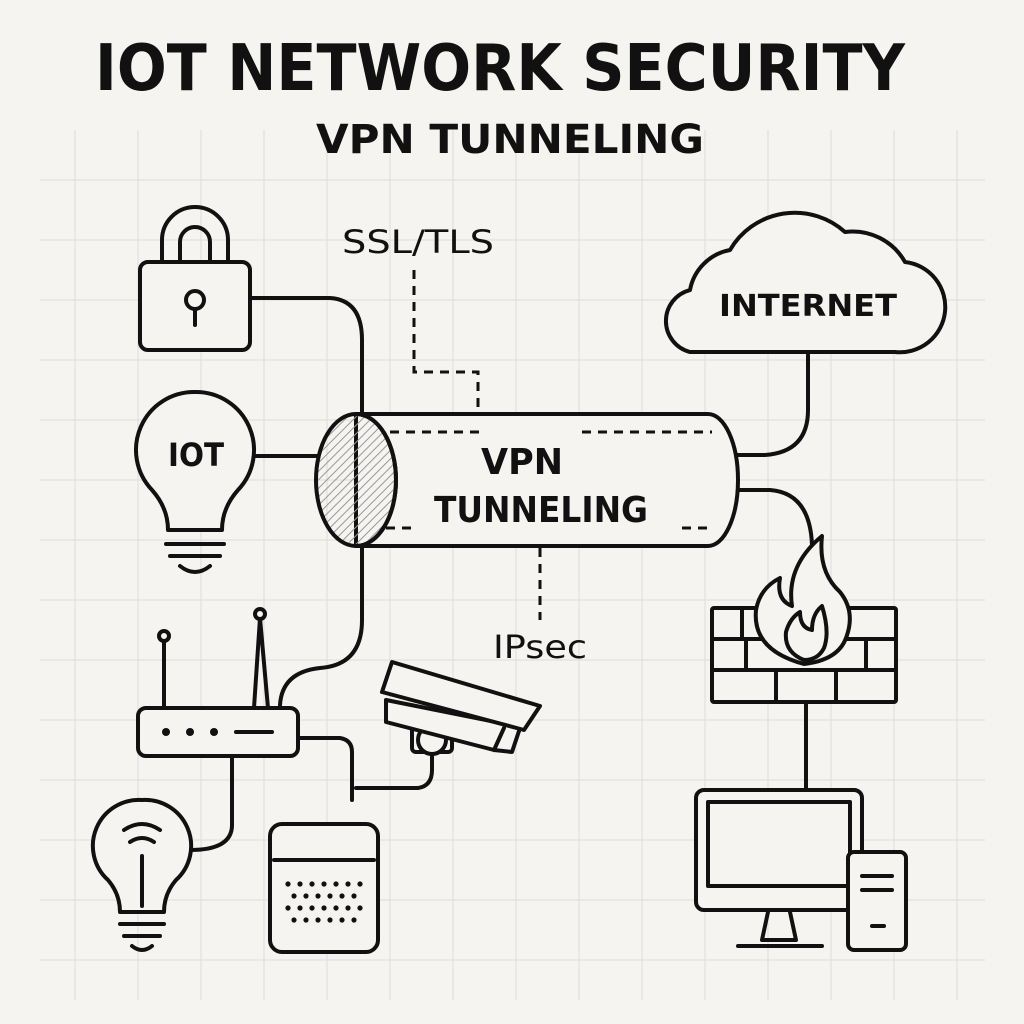 This screenshot has height=1024, width=1024. I want to click on padlock-icon, so click(195, 278).